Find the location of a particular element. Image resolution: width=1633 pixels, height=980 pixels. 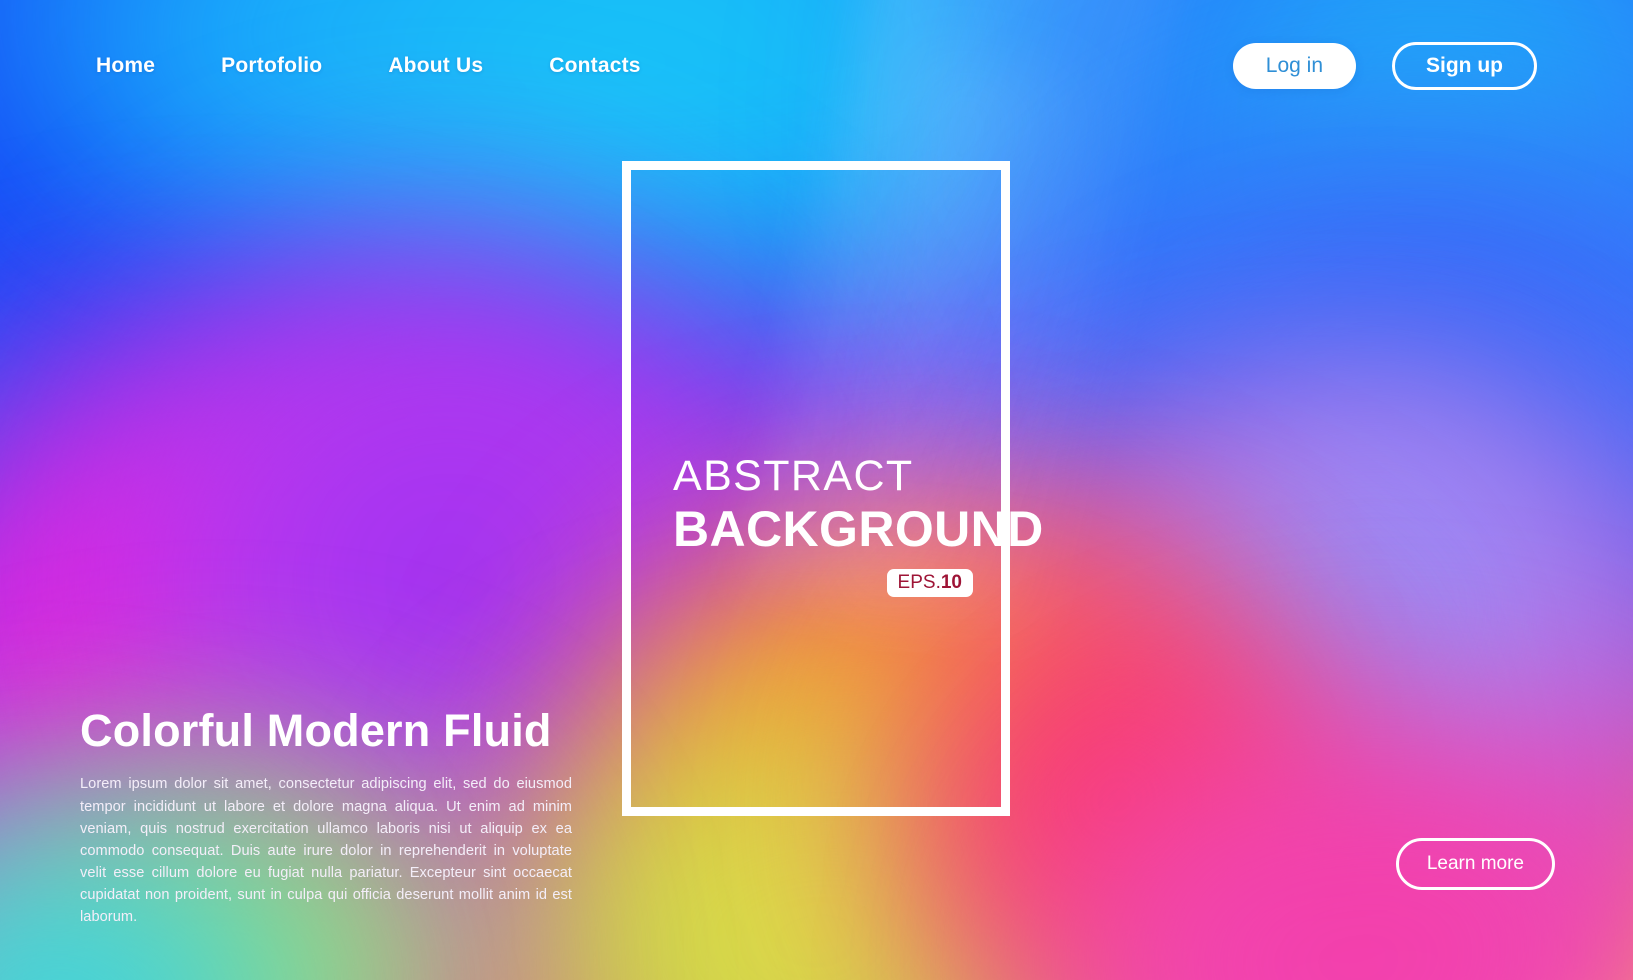

nav-link-about-us: About Us is located at coordinates (435, 66).